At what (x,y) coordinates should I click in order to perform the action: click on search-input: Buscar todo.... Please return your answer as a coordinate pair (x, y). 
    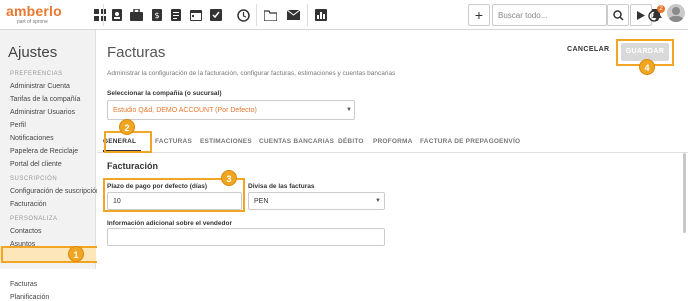
    Looking at the image, I should click on (549, 15).